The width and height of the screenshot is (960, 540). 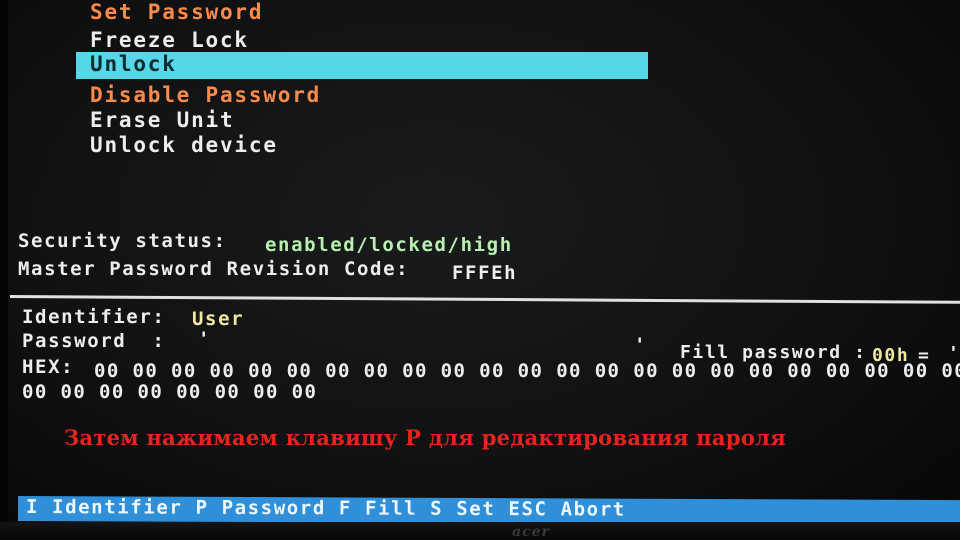 I want to click on password-label: Password :, so click(x=94, y=341).